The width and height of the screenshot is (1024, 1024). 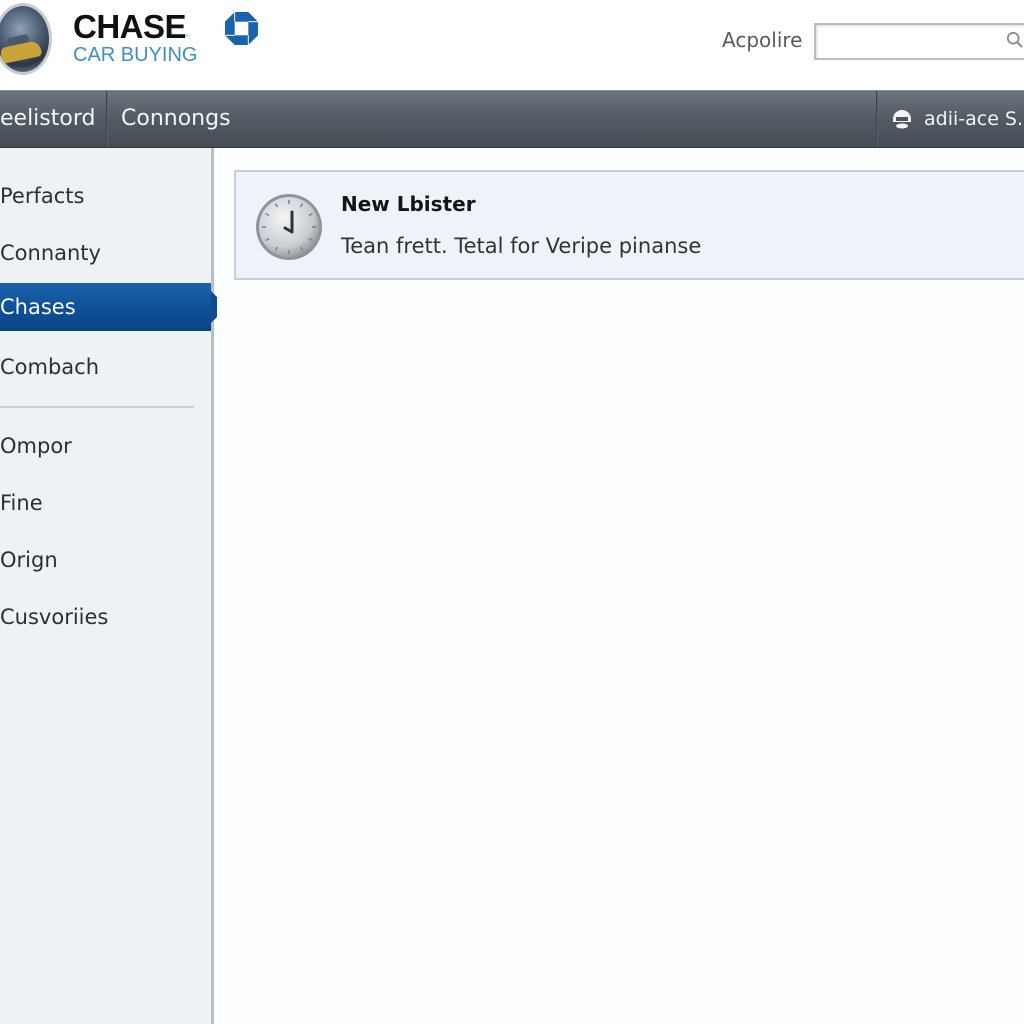 What do you see at coordinates (919, 41) in the screenshot?
I see `search-input` at bounding box center [919, 41].